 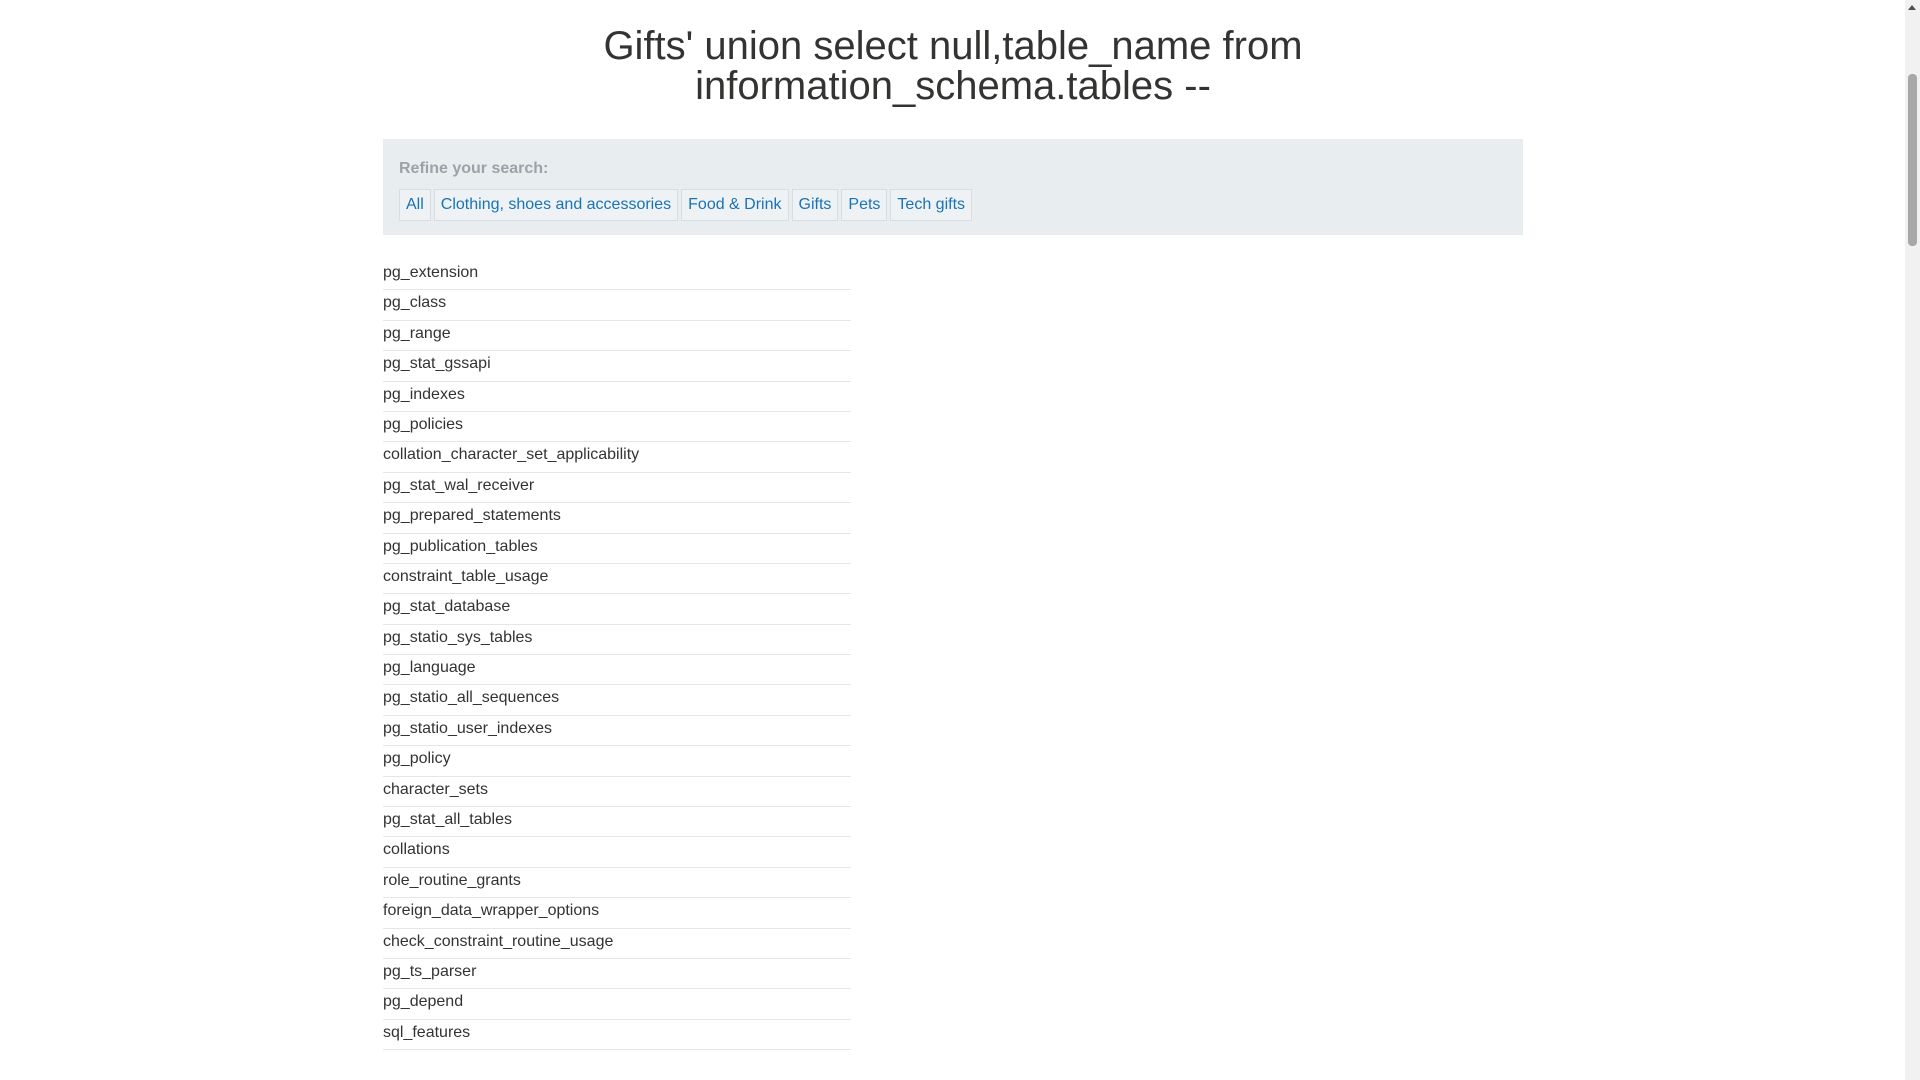 I want to click on filter-food-drink: Food & Drink, so click(x=735, y=205).